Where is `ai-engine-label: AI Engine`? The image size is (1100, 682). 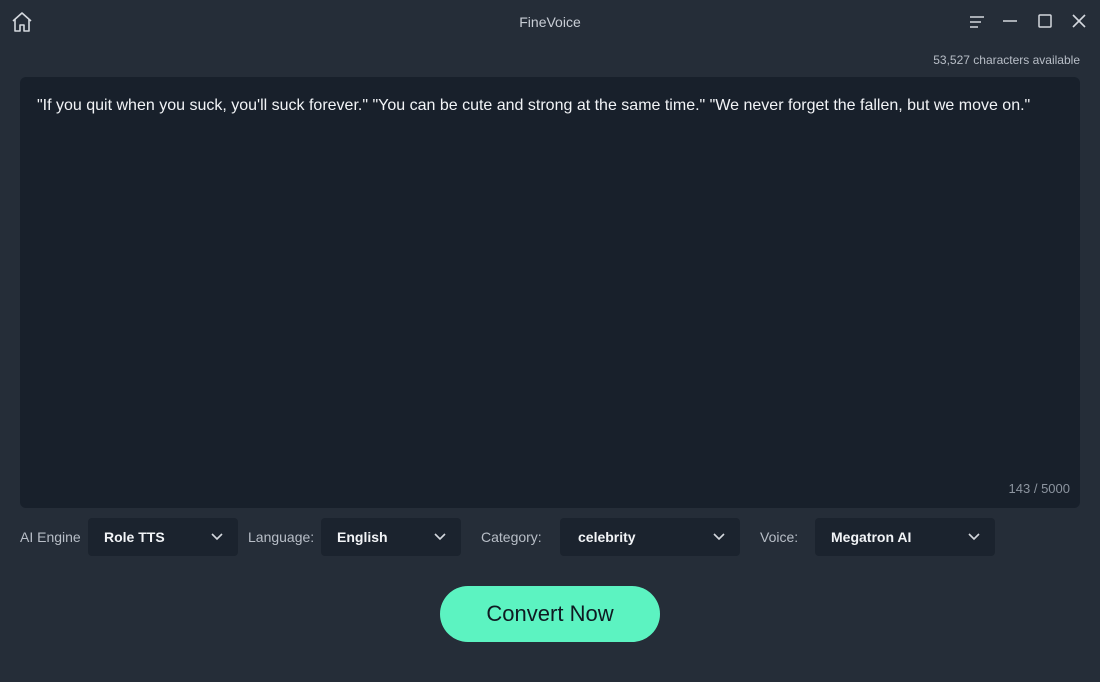 ai-engine-label: AI Engine is located at coordinates (50, 537).